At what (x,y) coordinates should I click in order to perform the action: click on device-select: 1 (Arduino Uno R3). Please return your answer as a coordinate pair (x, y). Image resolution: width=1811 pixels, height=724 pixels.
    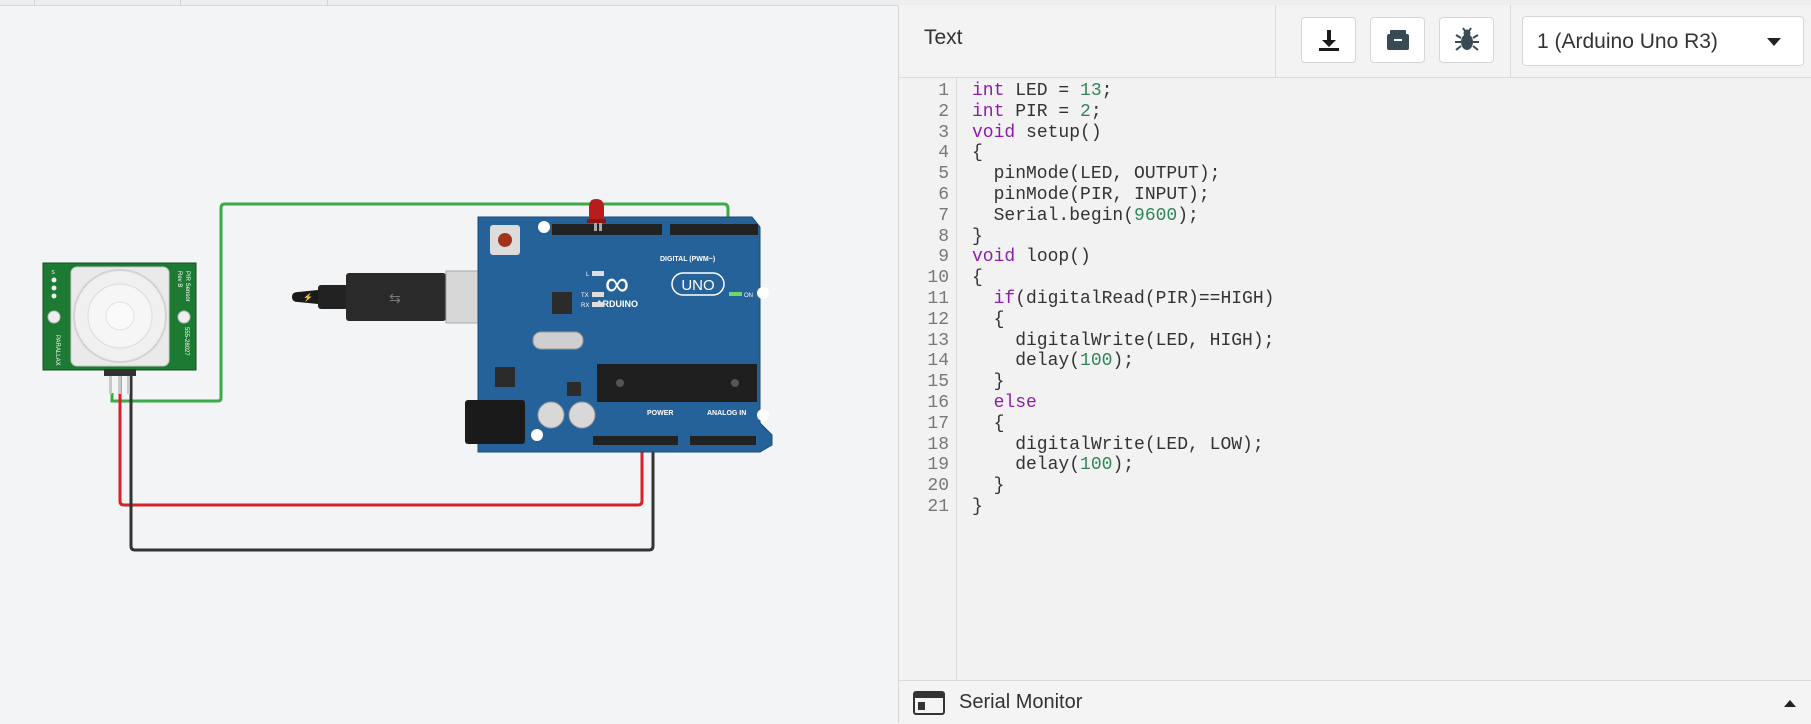
    Looking at the image, I should click on (1663, 41).